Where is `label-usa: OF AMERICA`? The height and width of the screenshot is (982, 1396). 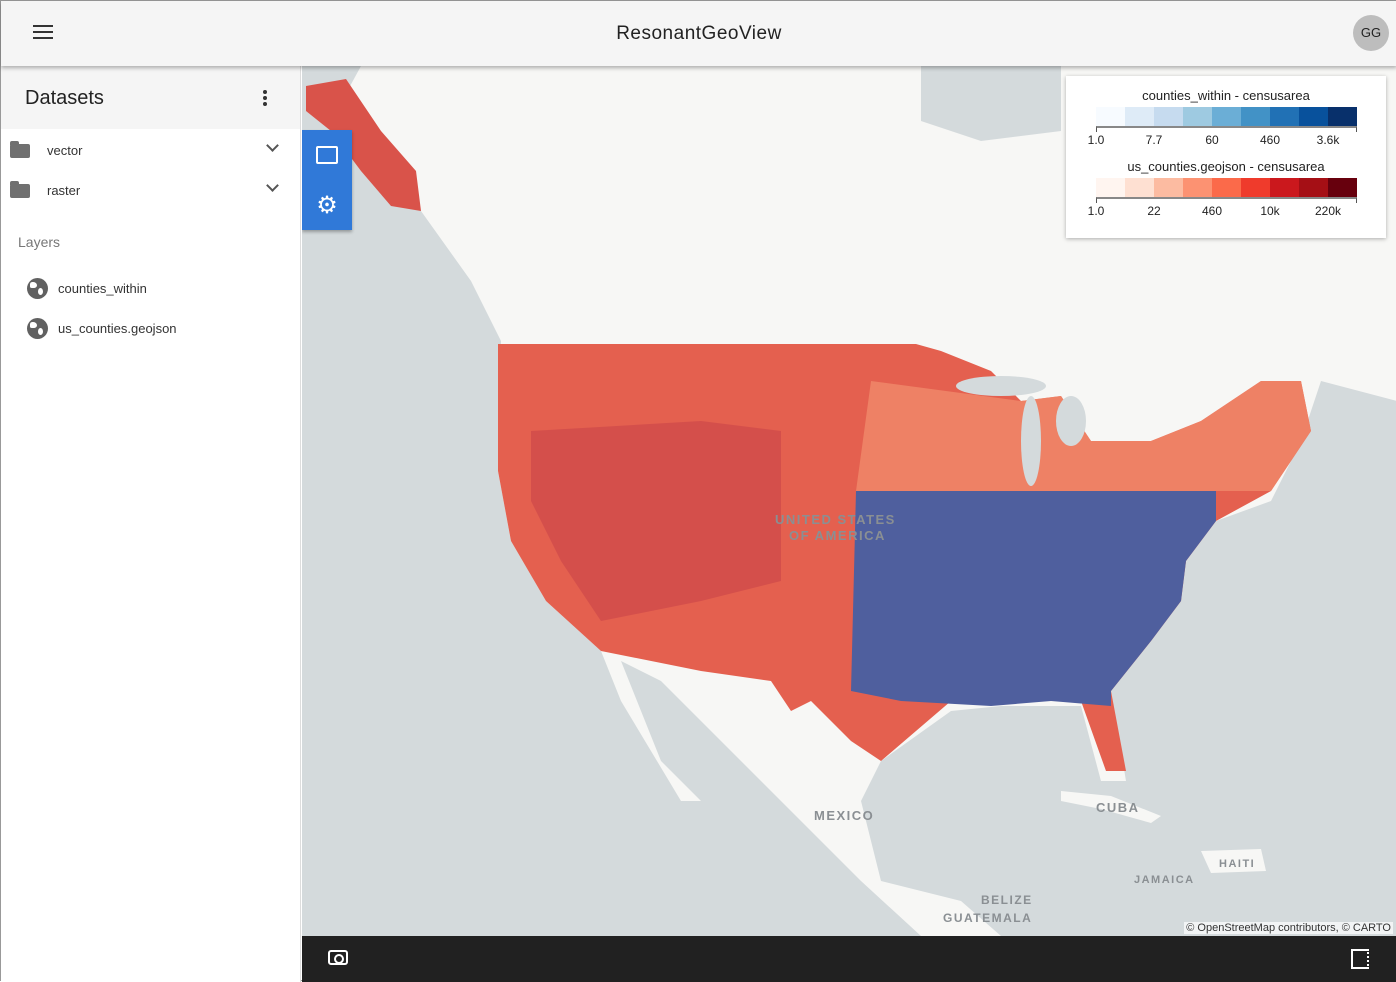 label-usa: OF AMERICA is located at coordinates (837, 535).